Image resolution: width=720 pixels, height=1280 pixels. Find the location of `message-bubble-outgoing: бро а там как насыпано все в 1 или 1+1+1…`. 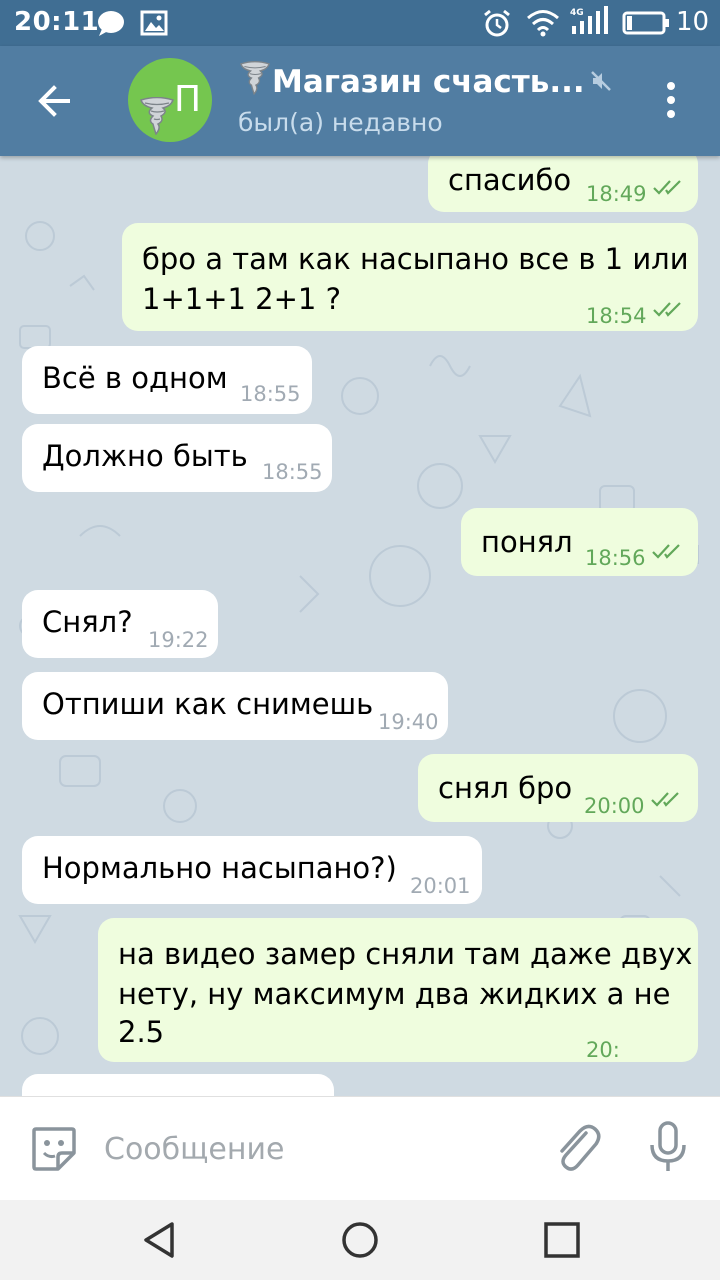

message-bubble-outgoing: бро а там как насыпано все в 1 или 1+1+1… is located at coordinates (410, 277).